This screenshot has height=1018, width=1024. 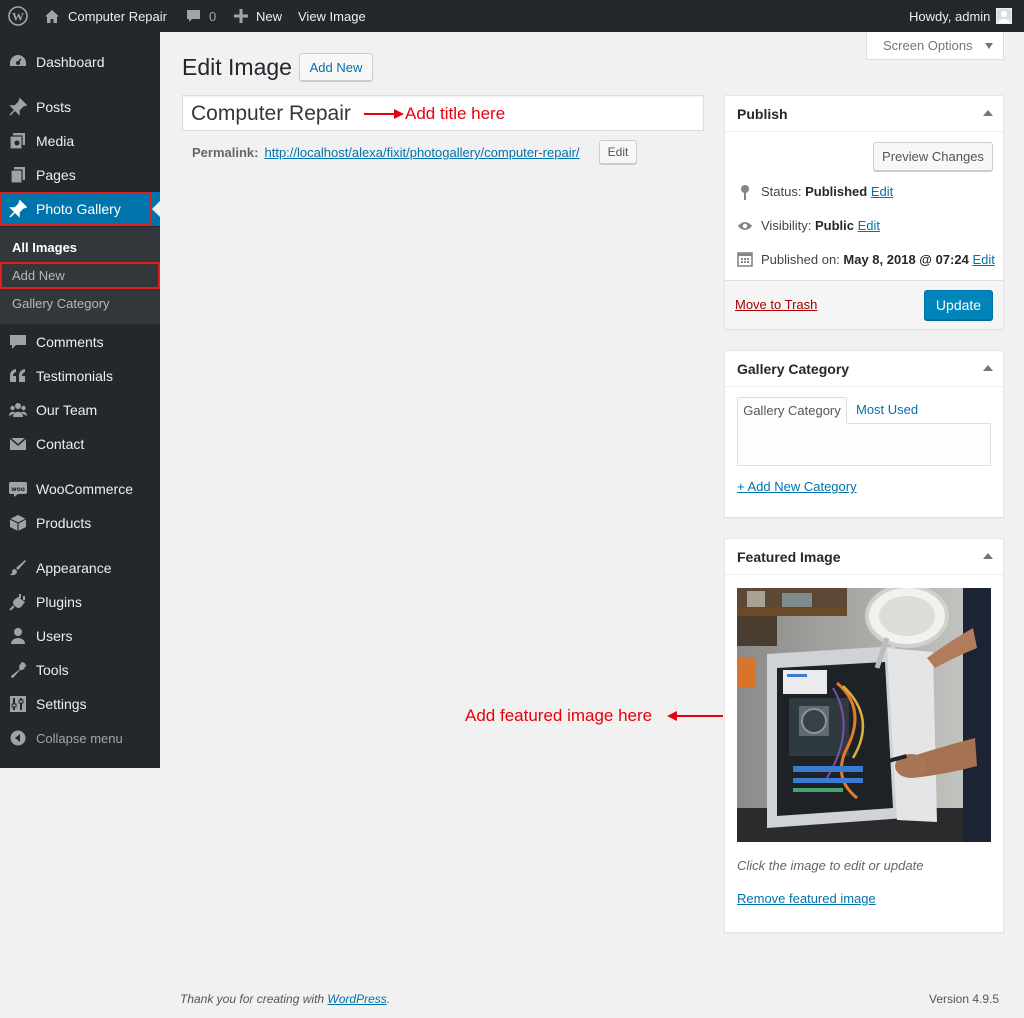 I want to click on tab-most-used: Most Used, so click(x=887, y=409).